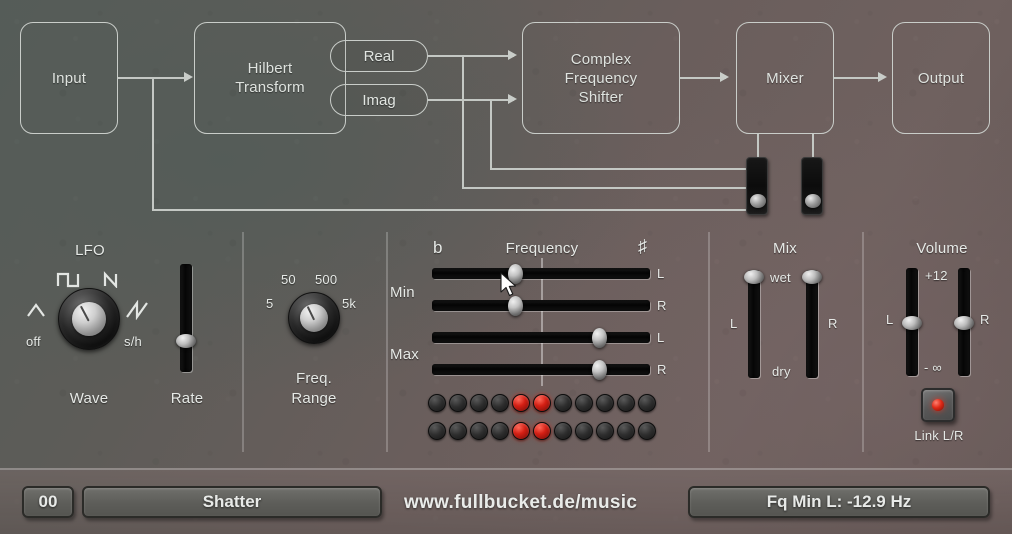  I want to click on frequency-sharp-symbol: ♯, so click(643, 246).